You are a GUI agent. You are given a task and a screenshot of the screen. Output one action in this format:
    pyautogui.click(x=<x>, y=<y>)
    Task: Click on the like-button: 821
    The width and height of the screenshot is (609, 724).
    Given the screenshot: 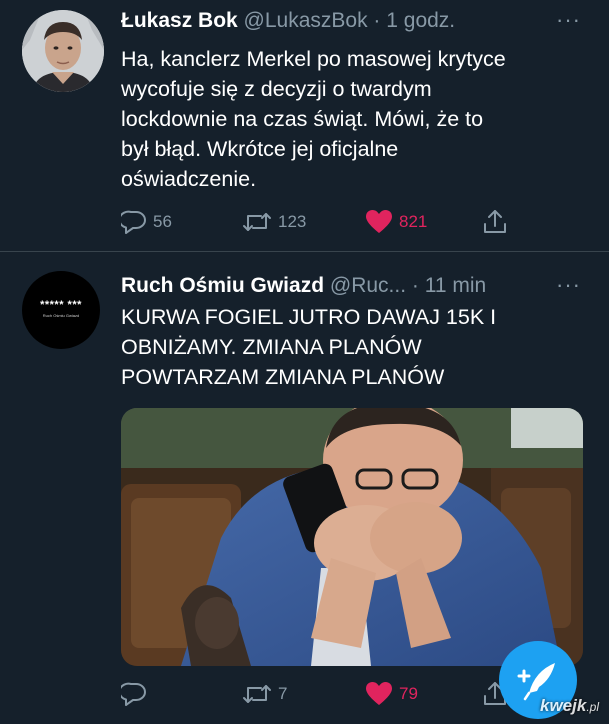 What is the action you would take?
    pyautogui.click(x=396, y=222)
    